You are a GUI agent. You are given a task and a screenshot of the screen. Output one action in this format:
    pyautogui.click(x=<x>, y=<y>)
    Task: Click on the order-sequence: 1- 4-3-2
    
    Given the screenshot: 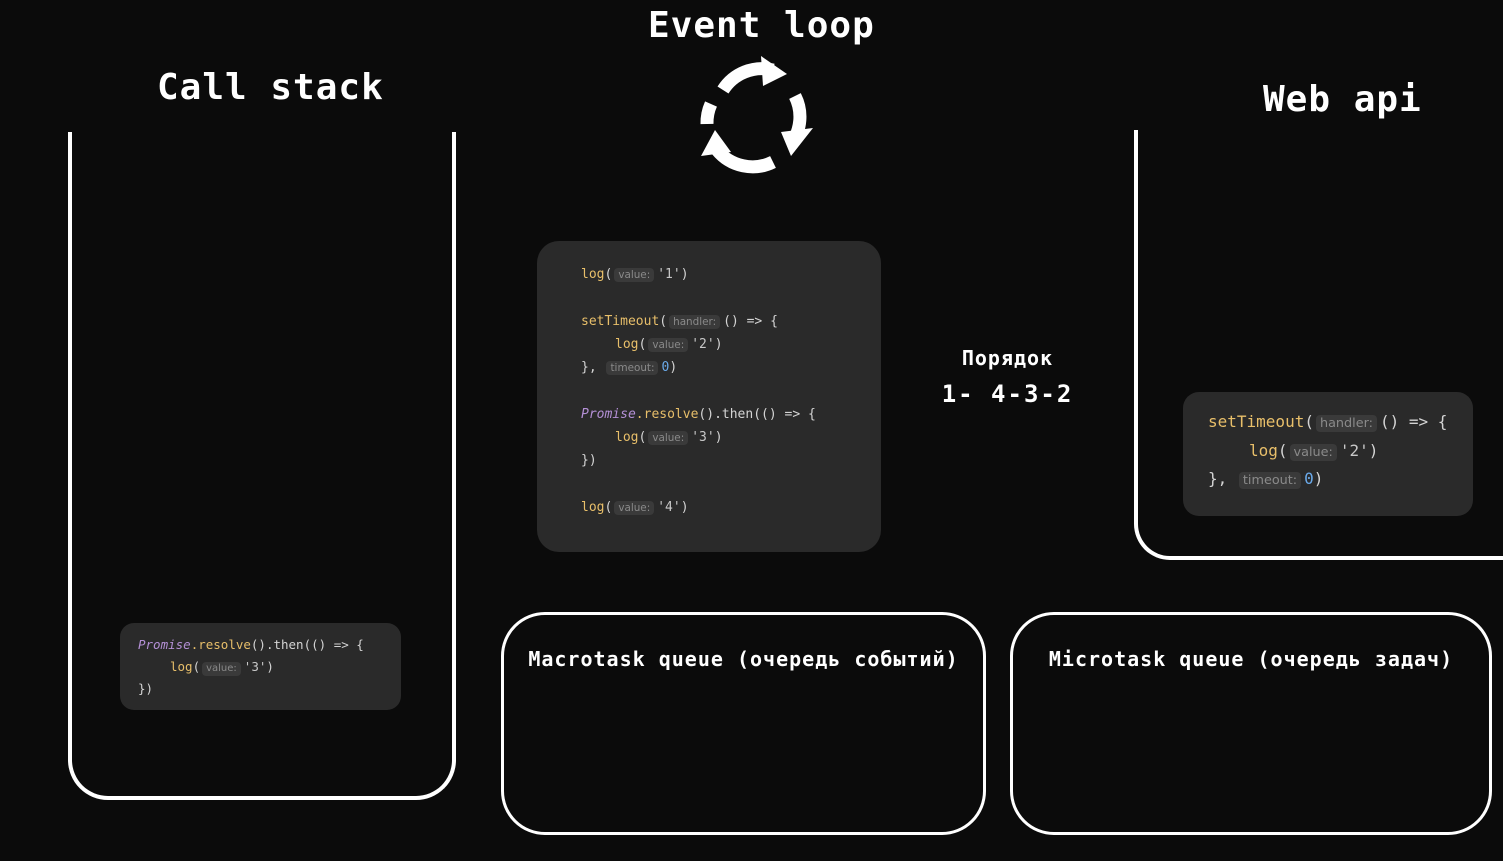 What is the action you would take?
    pyautogui.click(x=1007, y=394)
    